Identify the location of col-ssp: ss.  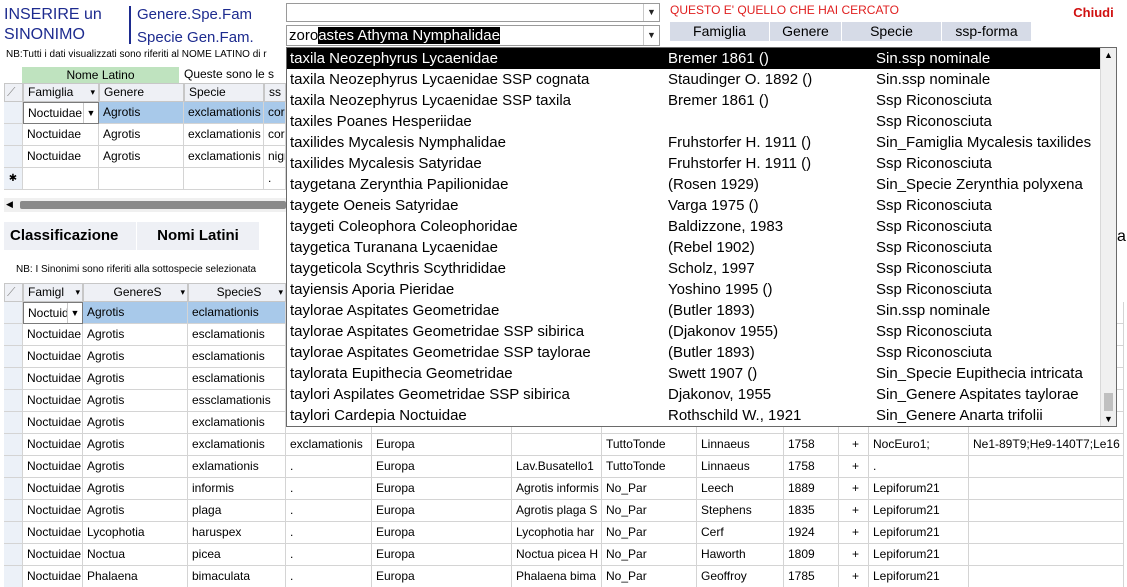
(275, 92).